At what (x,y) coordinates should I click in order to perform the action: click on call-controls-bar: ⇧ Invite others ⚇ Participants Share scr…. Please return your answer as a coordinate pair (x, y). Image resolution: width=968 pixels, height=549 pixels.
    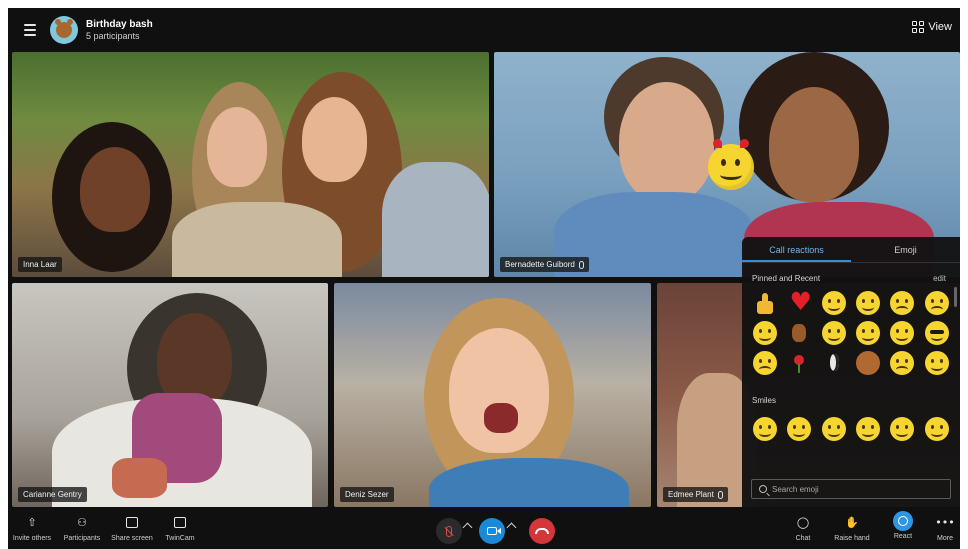
    Looking at the image, I should click on (484, 529).